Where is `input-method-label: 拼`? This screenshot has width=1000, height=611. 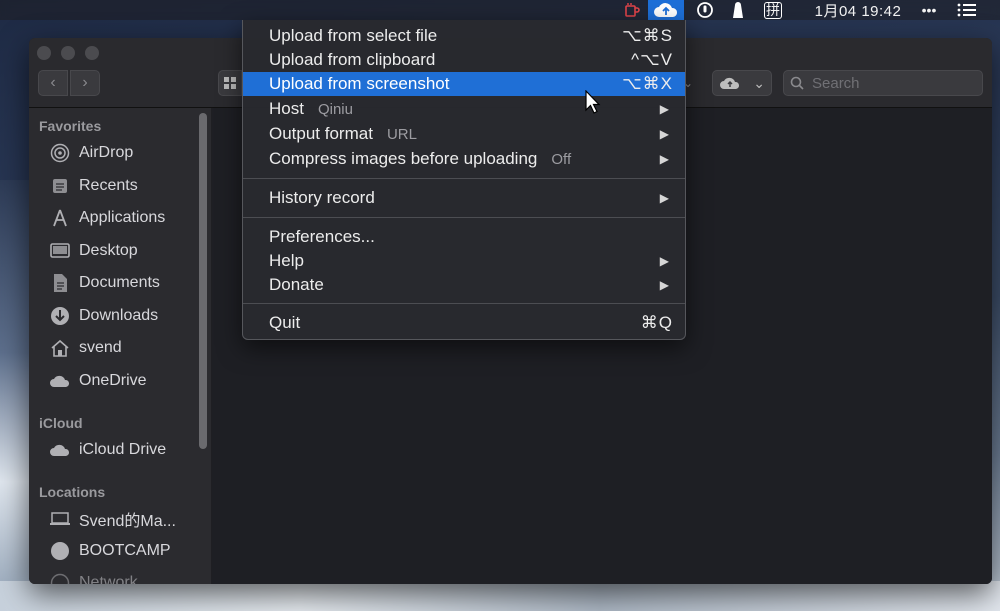 input-method-label: 拼 is located at coordinates (773, 10).